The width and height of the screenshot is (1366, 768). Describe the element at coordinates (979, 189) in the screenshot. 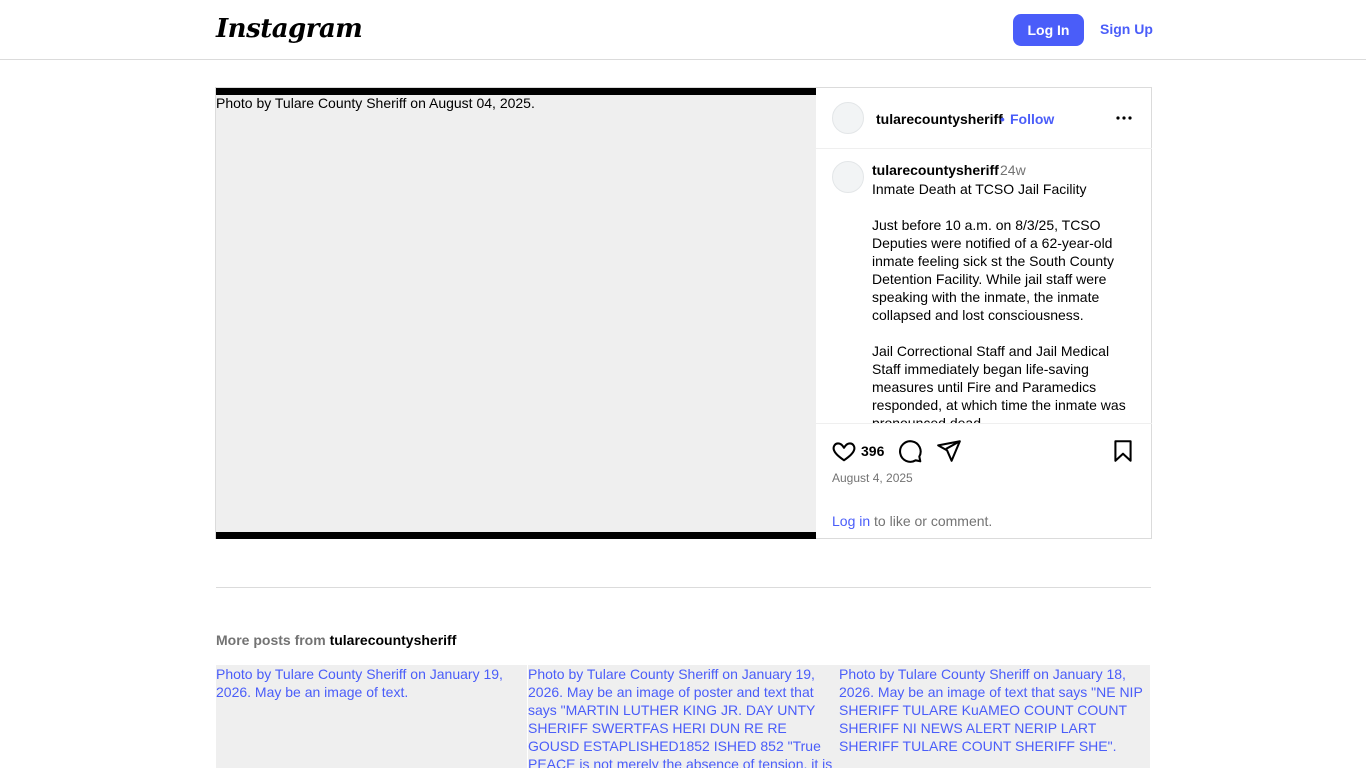

I see `caption-paragraph: Inmate Death at TCSO Jail Facility` at that location.